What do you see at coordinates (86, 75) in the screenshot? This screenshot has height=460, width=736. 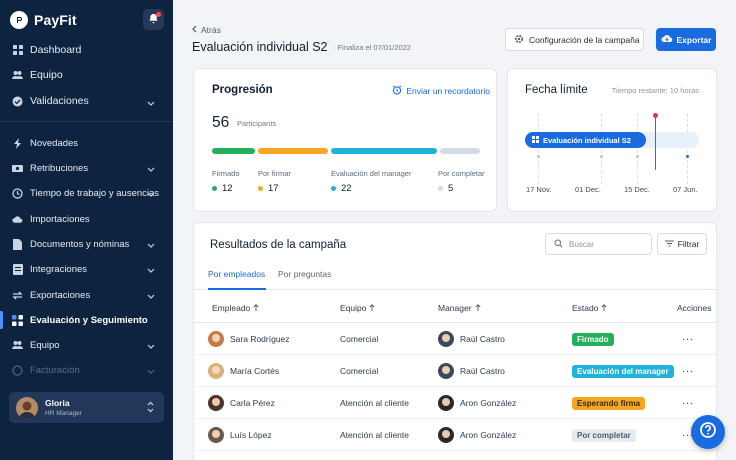 I see `sidebar-item-equipo-top: Equipo` at bounding box center [86, 75].